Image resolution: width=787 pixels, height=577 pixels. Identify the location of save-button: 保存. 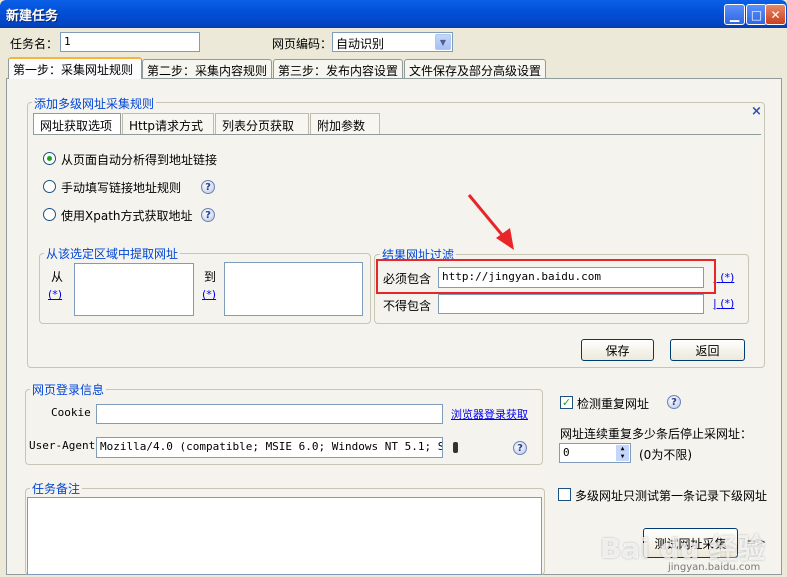
(617, 350).